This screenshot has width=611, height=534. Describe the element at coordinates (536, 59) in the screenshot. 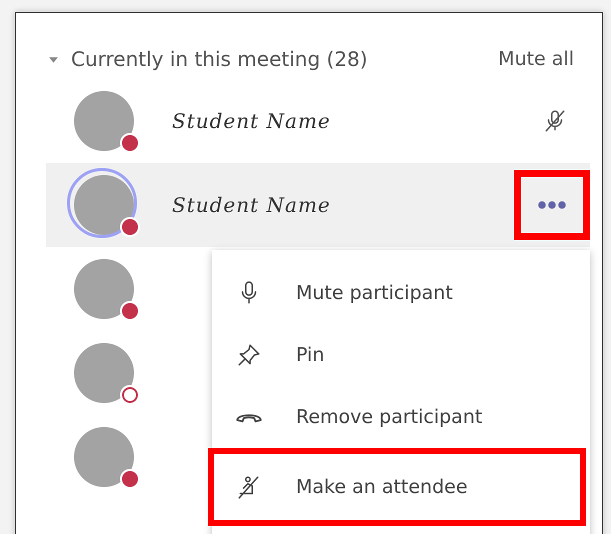

I see `mute-all-button: Mute all` at that location.